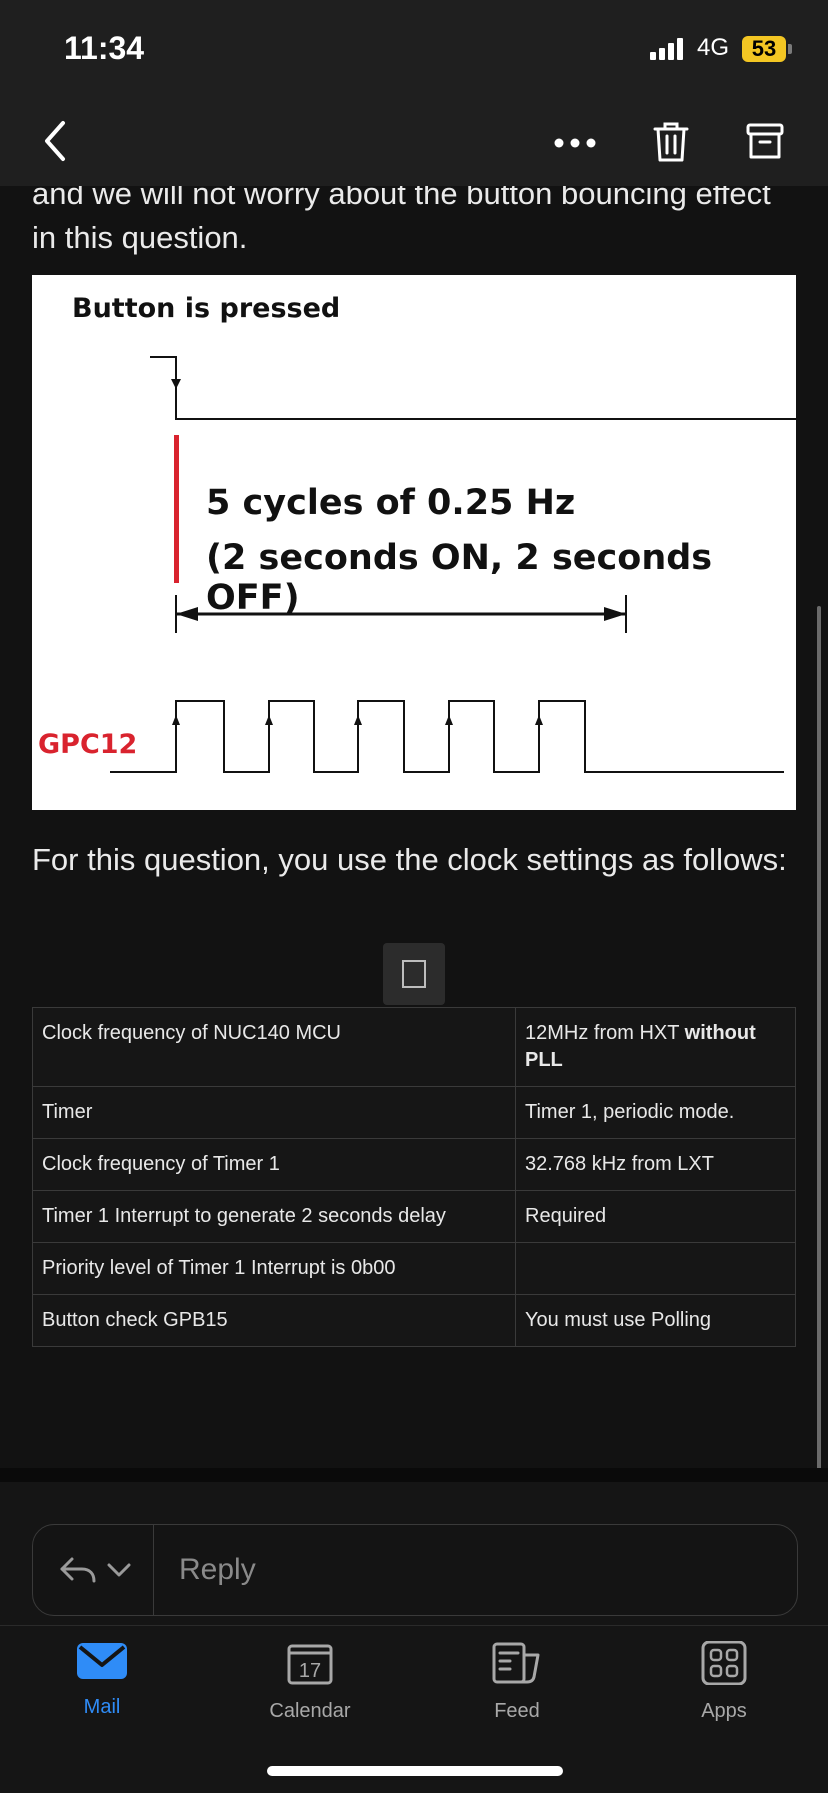 Image resolution: width=828 pixels, height=1793 pixels. I want to click on table-cell: Timer 1, periodic mode., so click(655, 1112).